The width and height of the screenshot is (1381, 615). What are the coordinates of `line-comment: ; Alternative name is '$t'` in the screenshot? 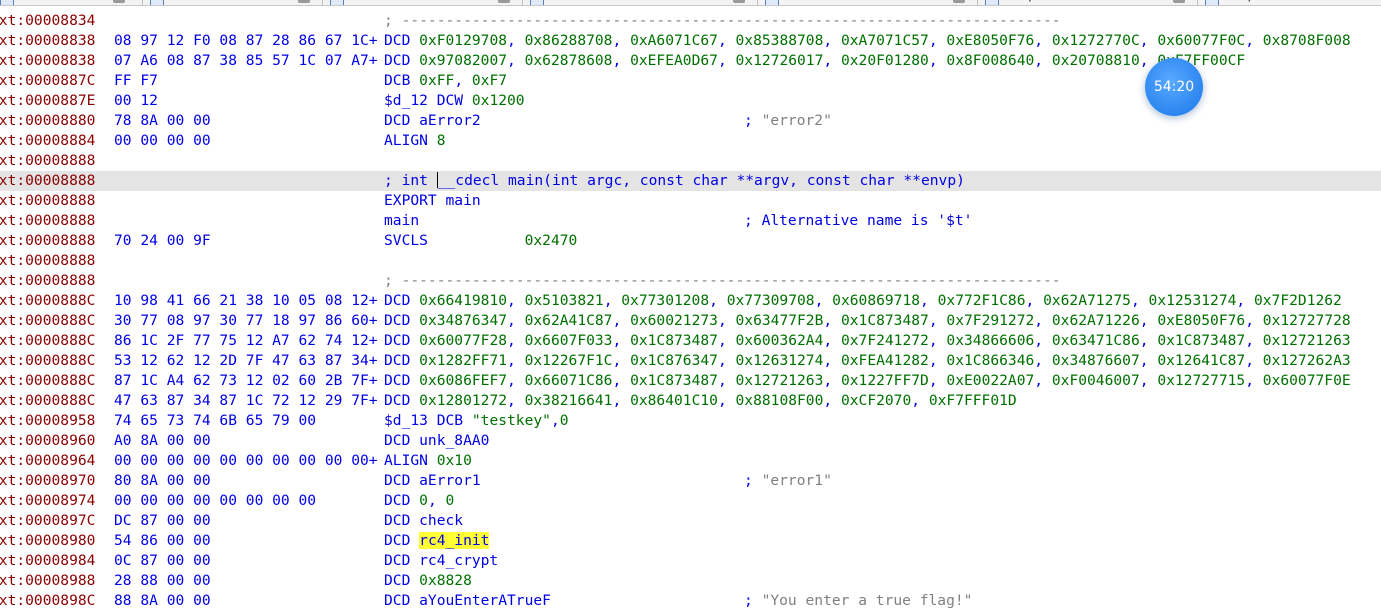 It's located at (858, 220).